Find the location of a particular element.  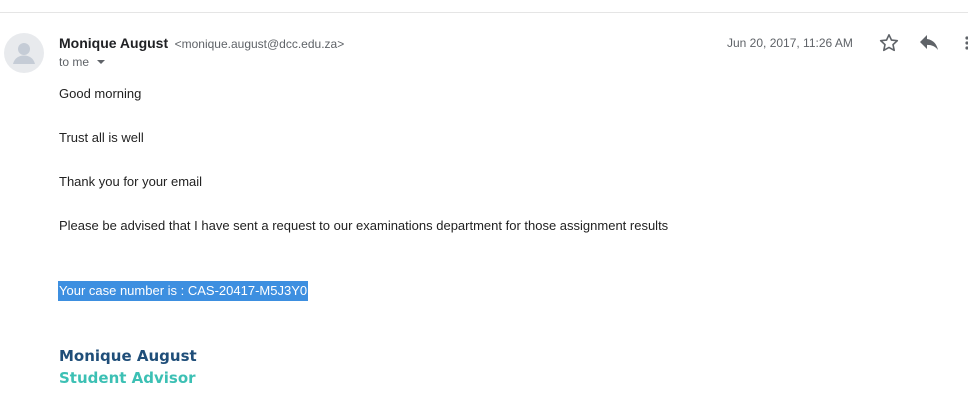

sender-email: <monique.august@dcc.edu.za> is located at coordinates (259, 44).